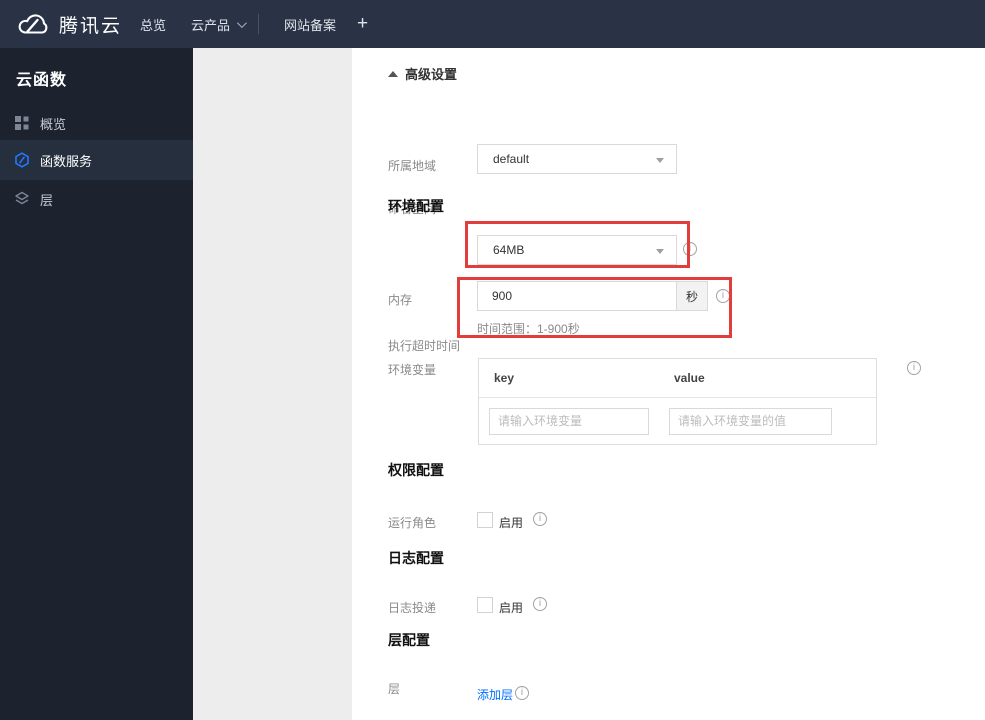  I want to click on memory-label: 内存, so click(400, 300).